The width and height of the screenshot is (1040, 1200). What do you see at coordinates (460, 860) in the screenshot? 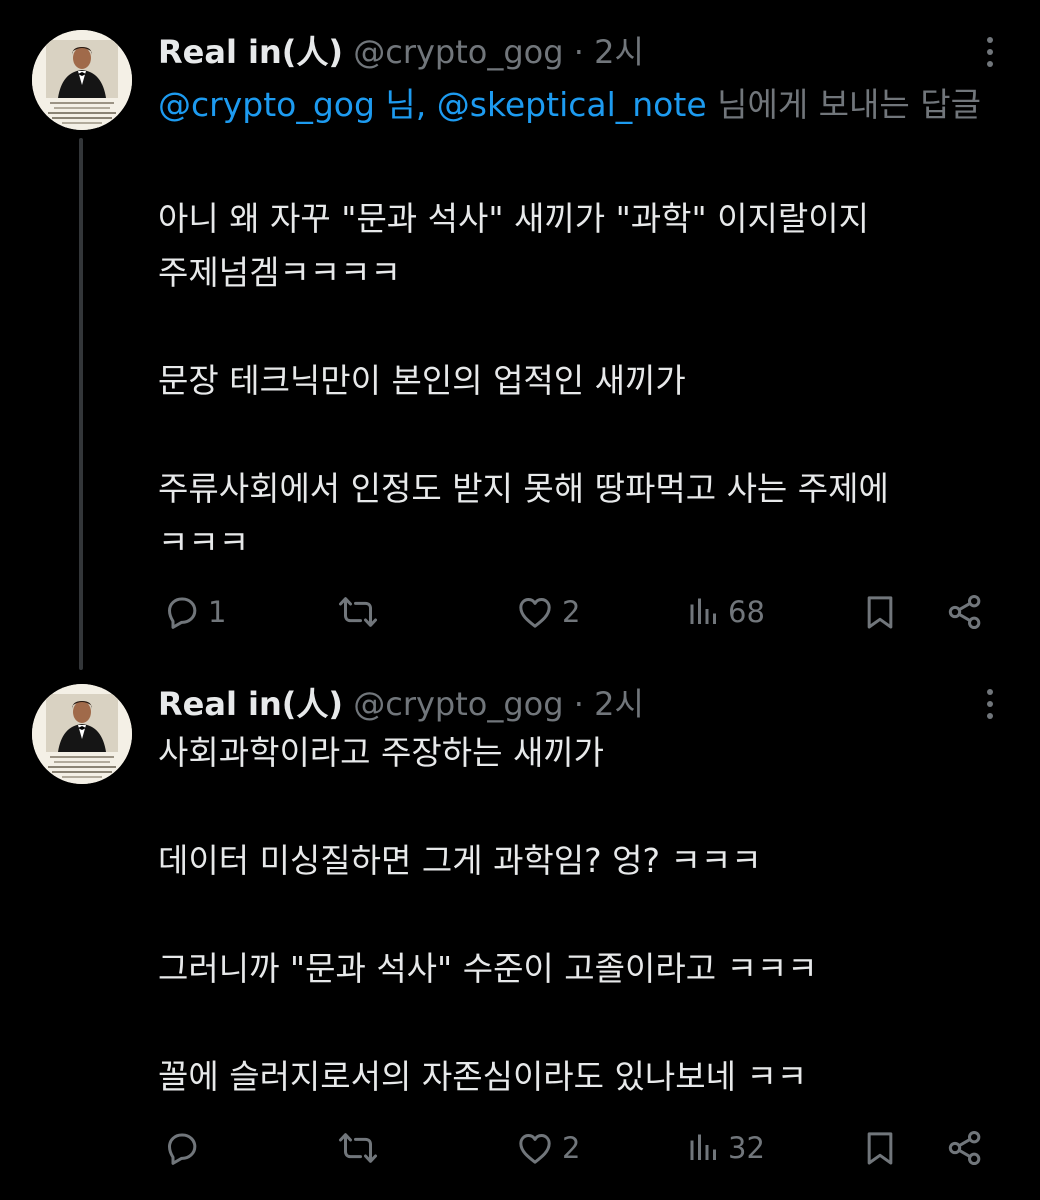
I see `tweet-text-line: 데이터 미싱질하면 그게 과학임? 엉? ㅋㅋㅋ` at bounding box center [460, 860].